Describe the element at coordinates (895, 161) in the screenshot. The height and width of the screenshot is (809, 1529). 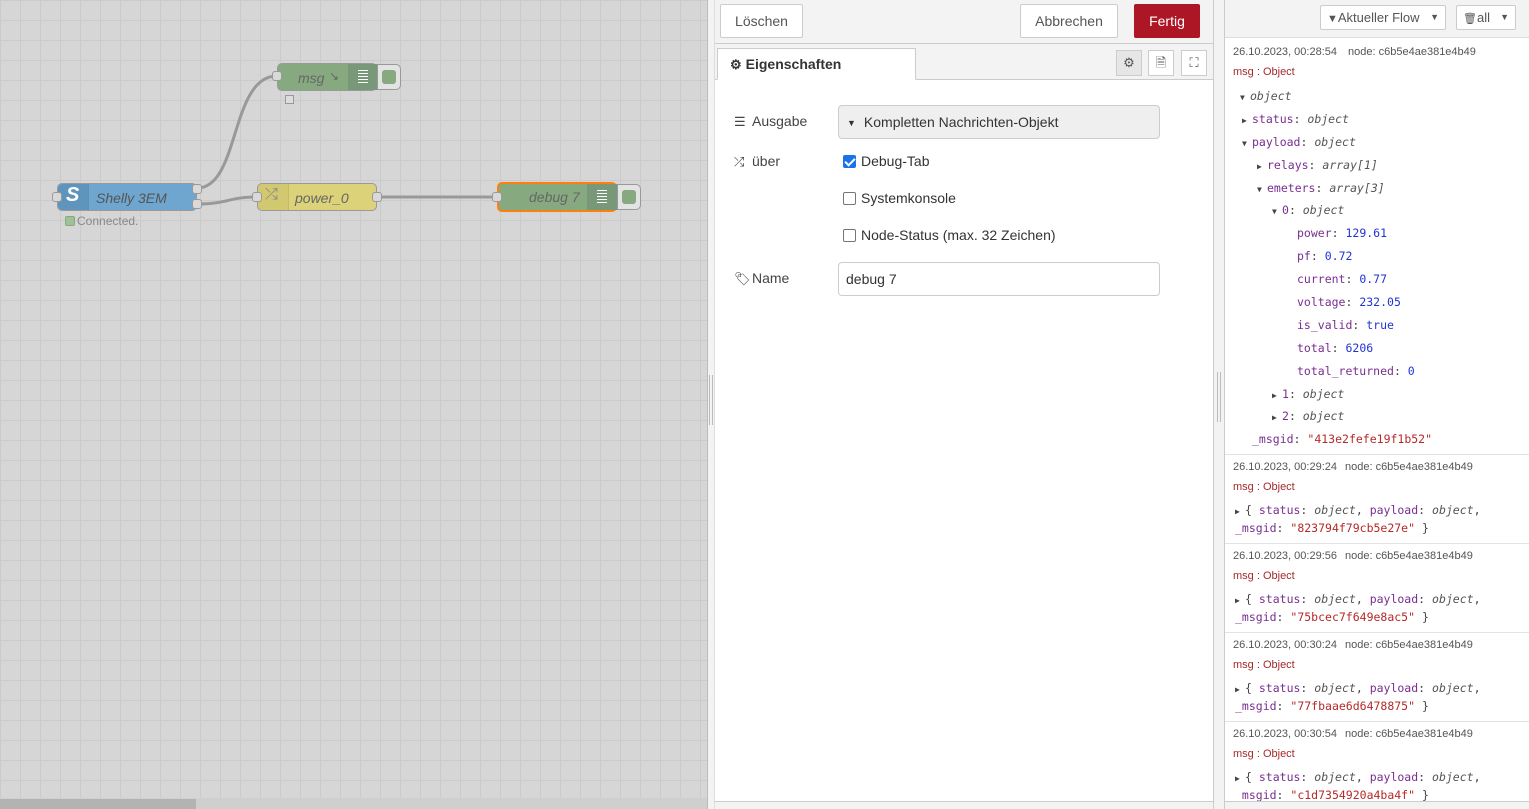
I see `debug-tab-label: Debug-Tab` at that location.